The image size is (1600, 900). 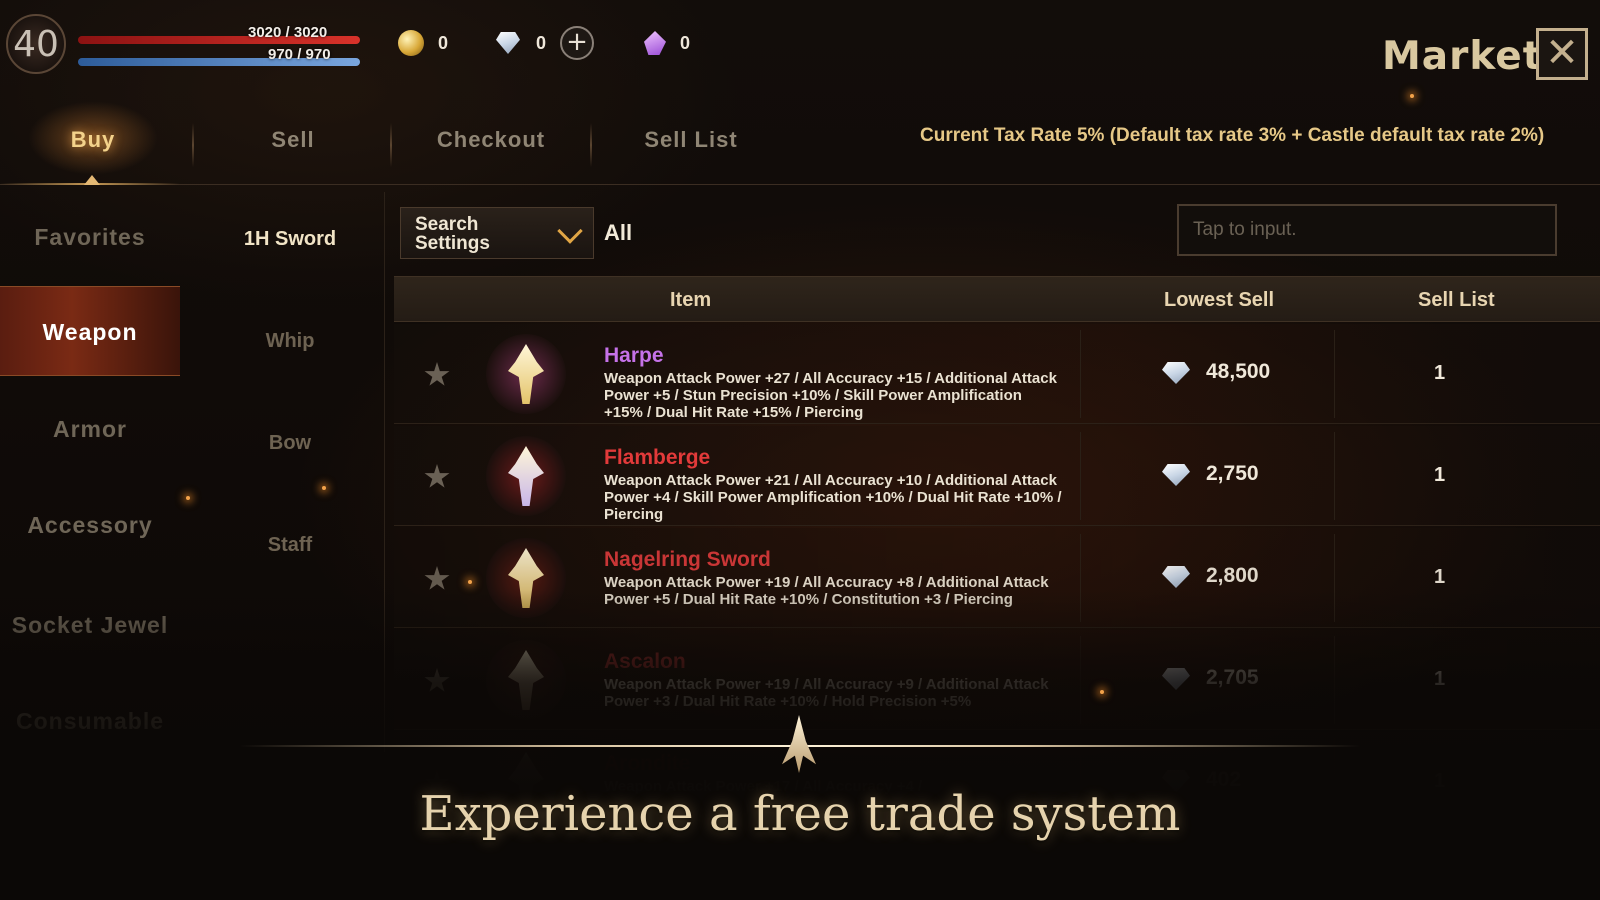 What do you see at coordinates (290, 341) in the screenshot?
I see `subcategory-whip: Whip` at bounding box center [290, 341].